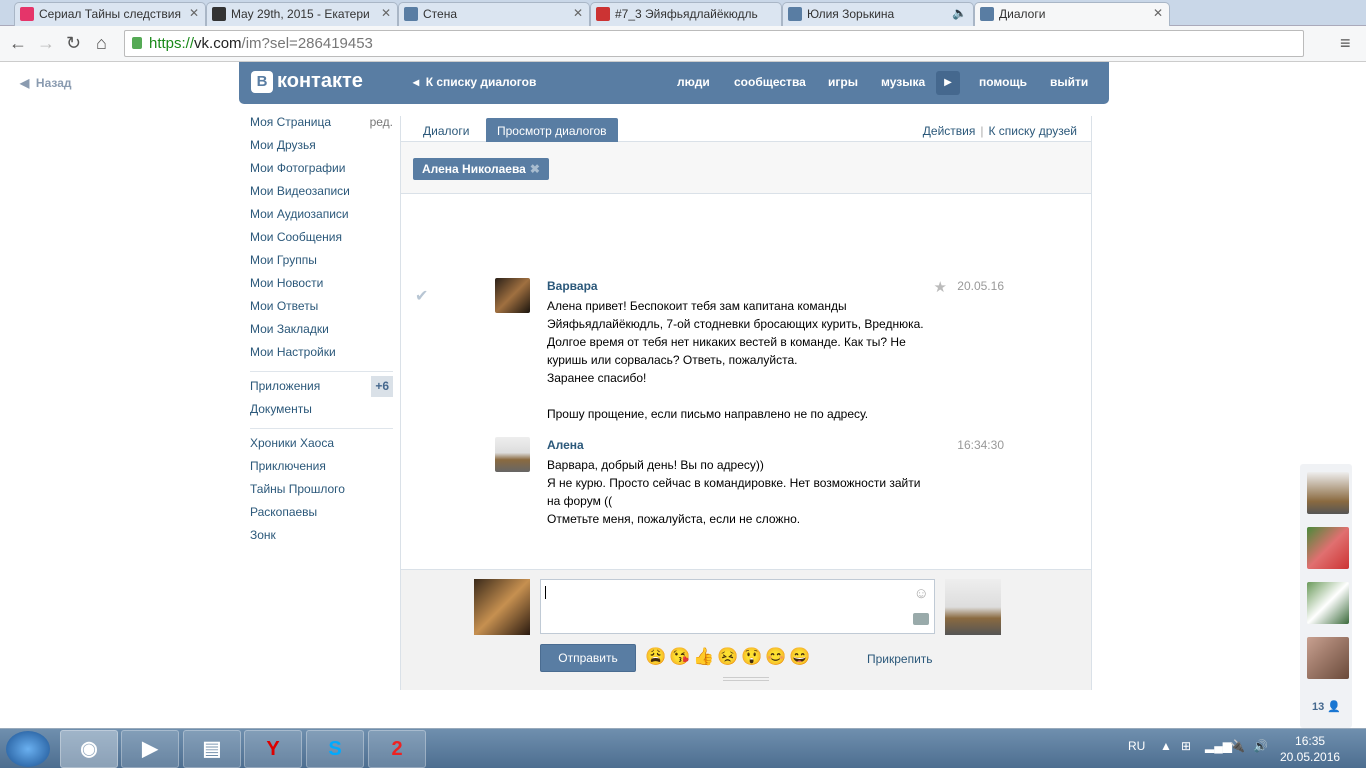 Image resolution: width=1366 pixels, height=768 pixels. I want to click on remove-icon: ✖, so click(535, 169).